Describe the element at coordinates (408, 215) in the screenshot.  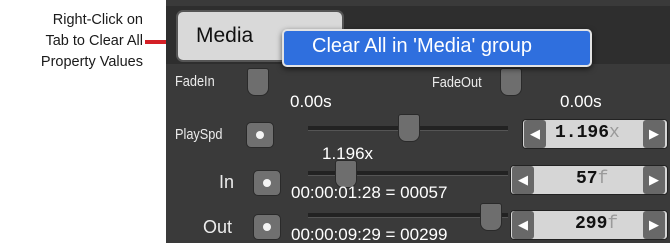
I see `out-slider-track` at that location.